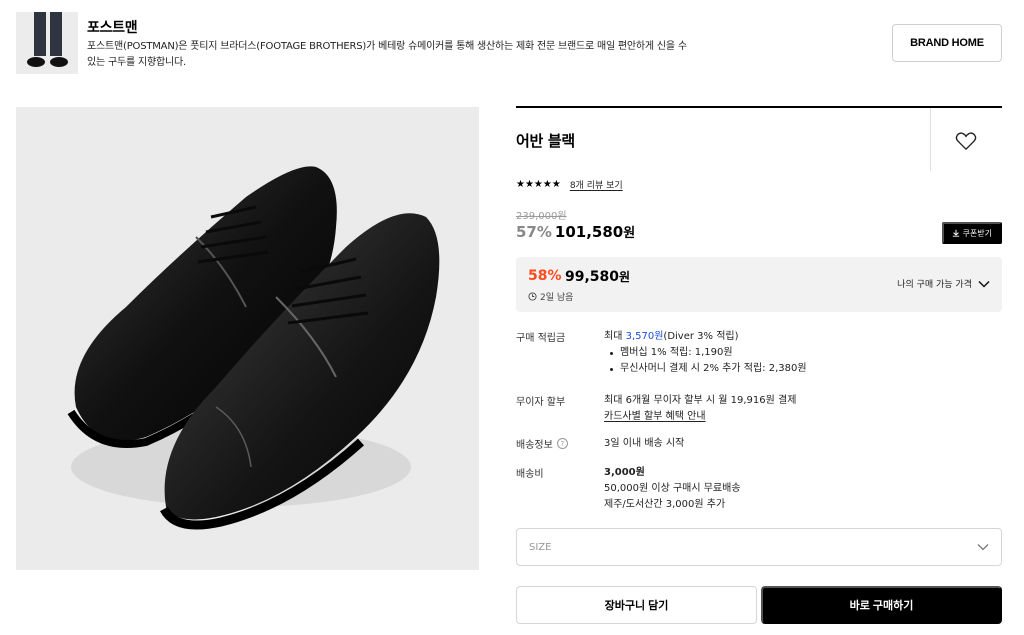 Image resolution: width=1024 pixels, height=635 pixels. What do you see at coordinates (562, 443) in the screenshot?
I see `help-icon: ?` at bounding box center [562, 443].